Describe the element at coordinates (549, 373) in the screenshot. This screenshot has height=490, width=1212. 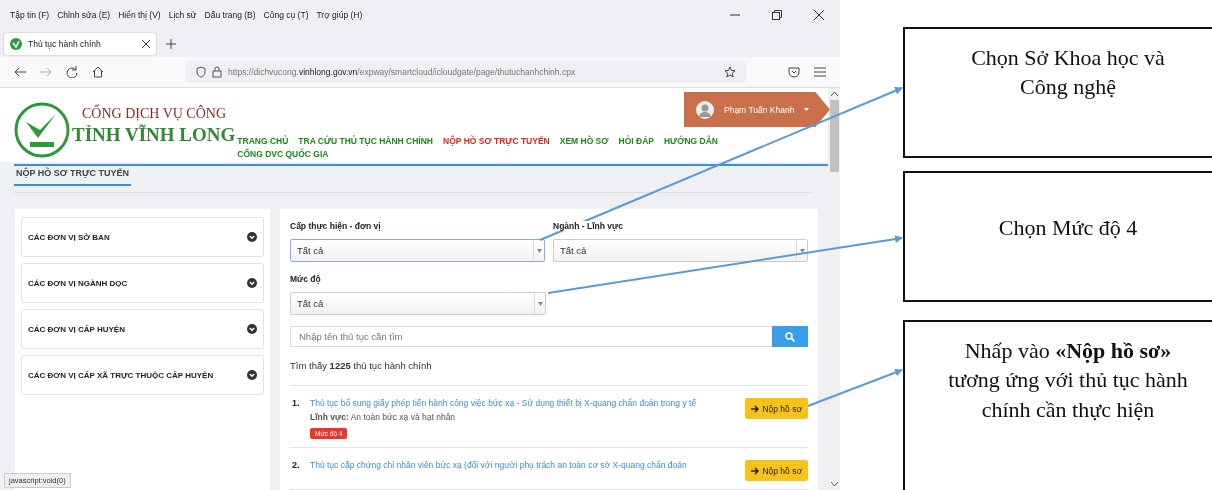
I see `result-count: Tìm thấy 1225 thủ tục hành chính` at that location.